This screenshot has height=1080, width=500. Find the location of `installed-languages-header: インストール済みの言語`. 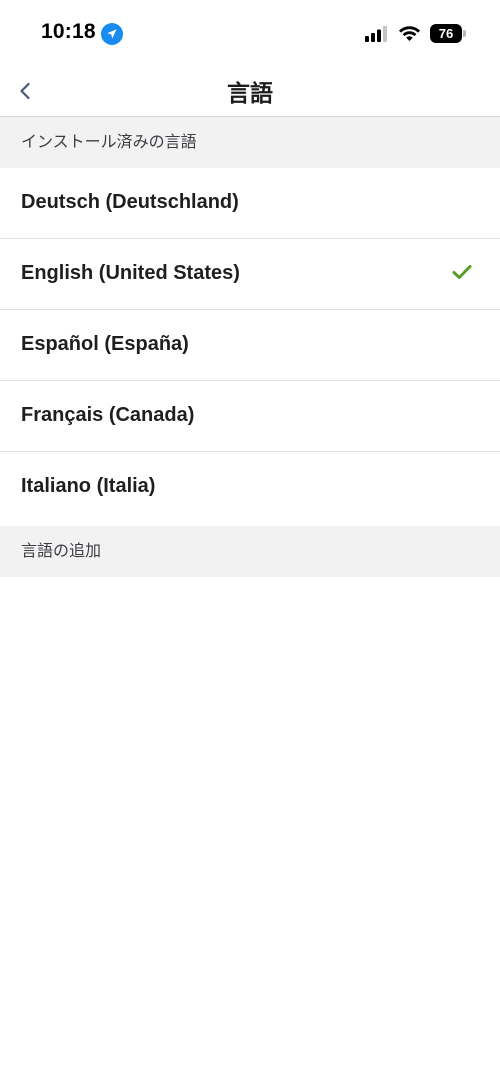

installed-languages-header: インストール済みの言語 is located at coordinates (250, 142).